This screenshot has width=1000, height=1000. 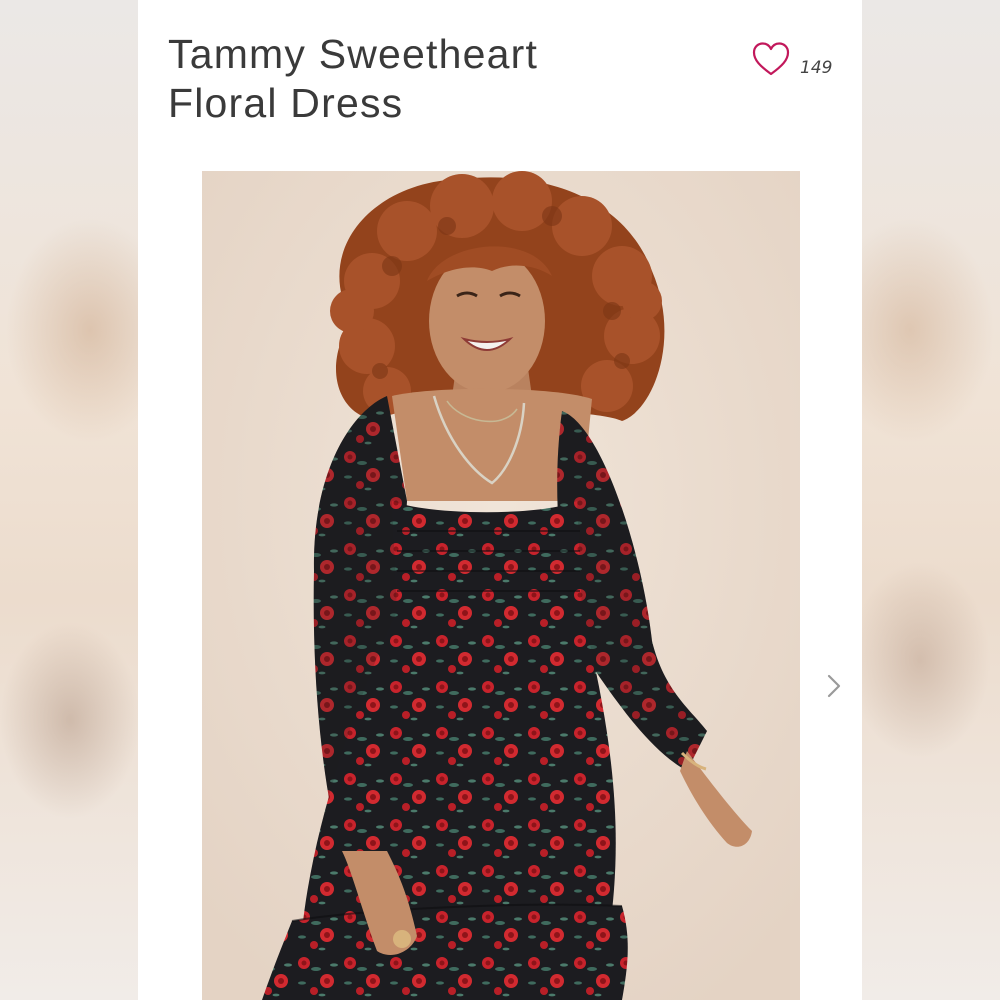 What do you see at coordinates (353, 78) in the screenshot?
I see `product-title: Tammy Sweetheart Floral Dress` at bounding box center [353, 78].